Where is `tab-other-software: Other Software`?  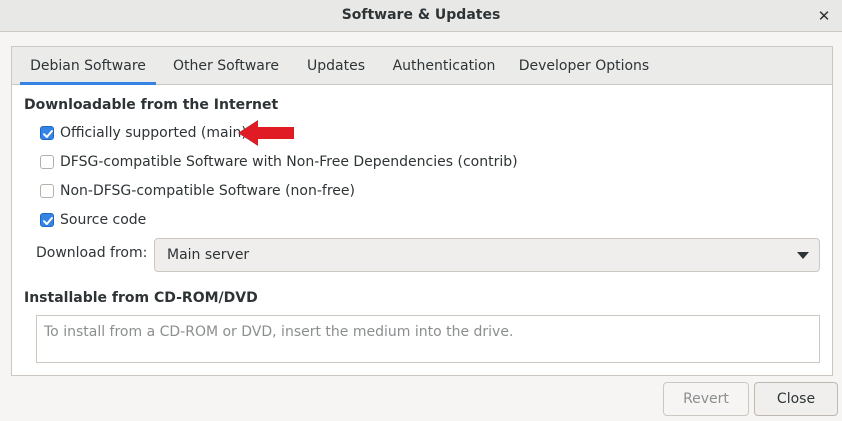
tab-other-software: Other Software is located at coordinates (226, 65).